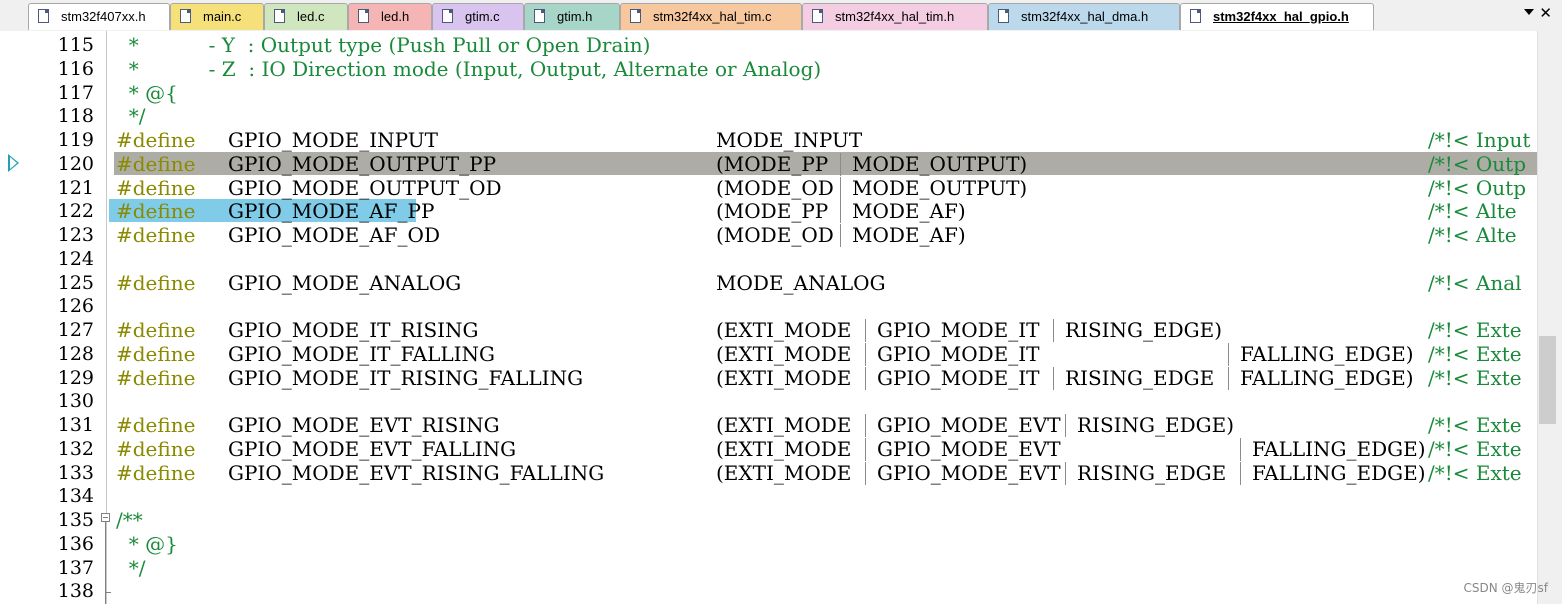 Image resolution: width=1562 pixels, height=604 pixels. What do you see at coordinates (1549, 317) in the screenshot?
I see `vertical-scrollbar` at bounding box center [1549, 317].